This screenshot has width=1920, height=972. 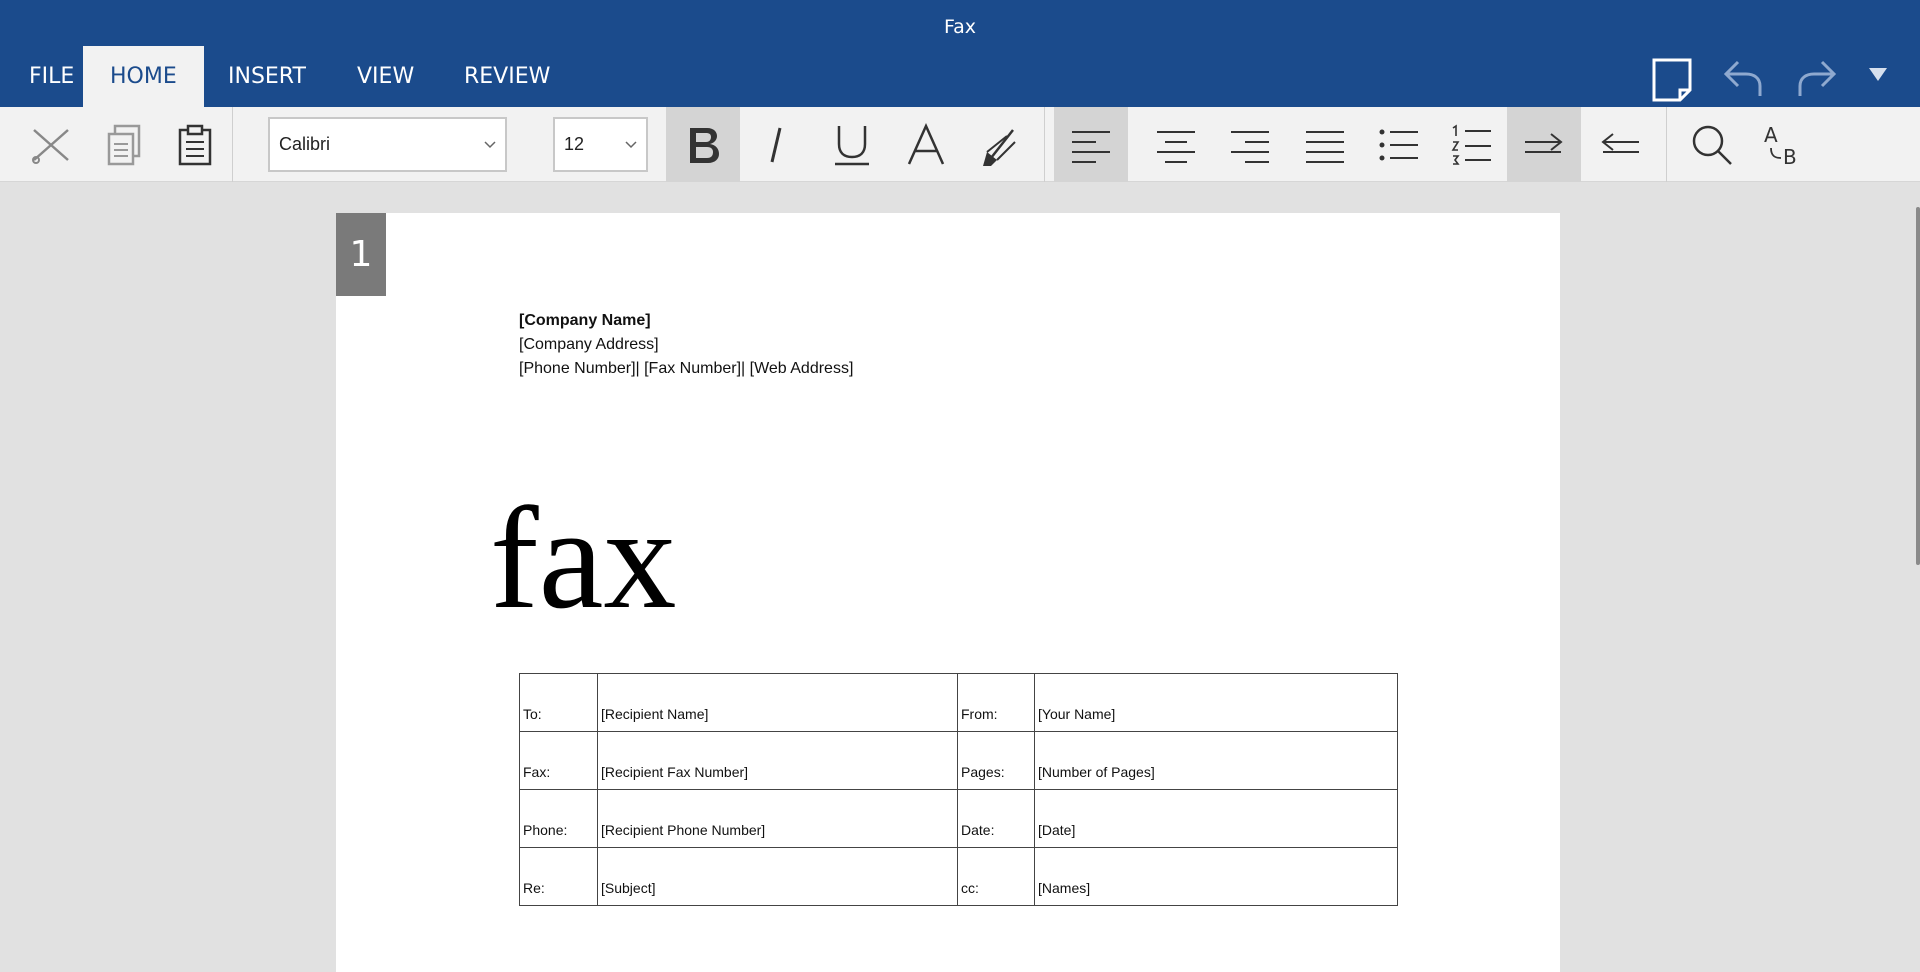 I want to click on table-cell: Date:, so click(x=996, y=818).